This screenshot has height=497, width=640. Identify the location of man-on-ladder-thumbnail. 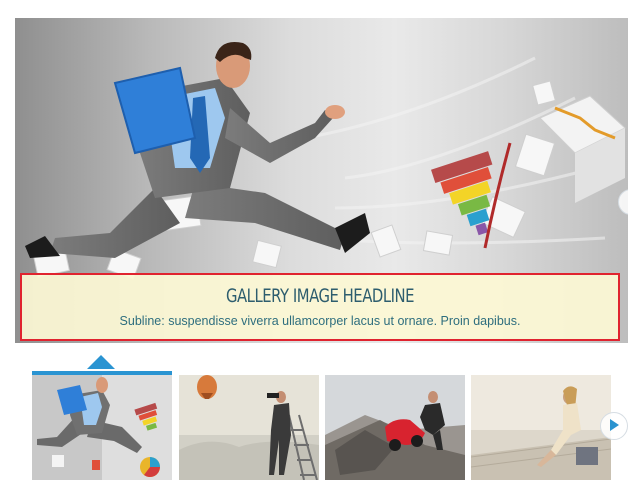
(249, 427).